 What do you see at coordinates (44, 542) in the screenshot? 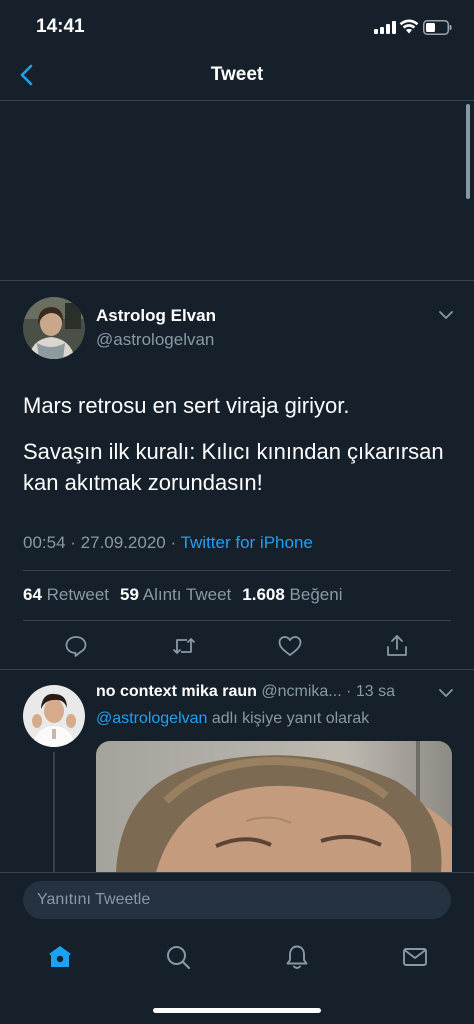
I see `tweet-time: 00:54` at bounding box center [44, 542].